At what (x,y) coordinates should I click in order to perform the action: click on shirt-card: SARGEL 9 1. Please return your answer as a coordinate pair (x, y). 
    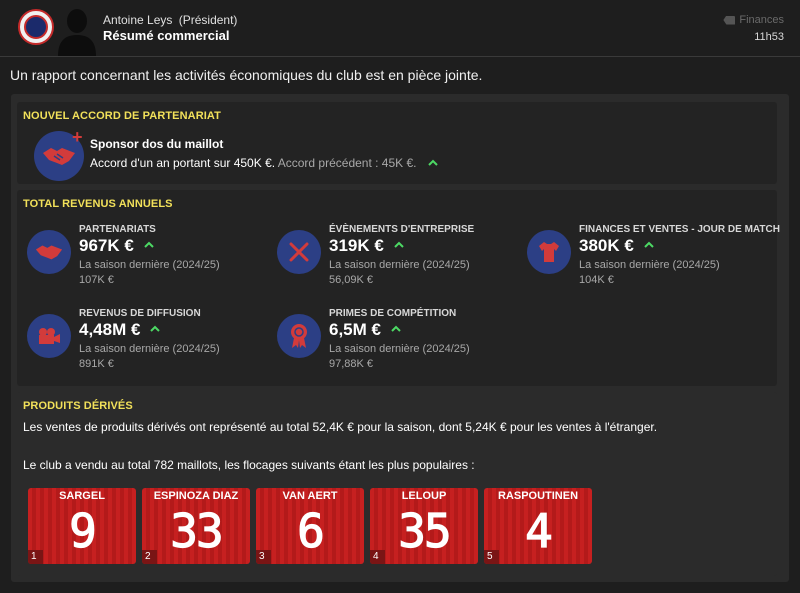
    Looking at the image, I should click on (82, 526).